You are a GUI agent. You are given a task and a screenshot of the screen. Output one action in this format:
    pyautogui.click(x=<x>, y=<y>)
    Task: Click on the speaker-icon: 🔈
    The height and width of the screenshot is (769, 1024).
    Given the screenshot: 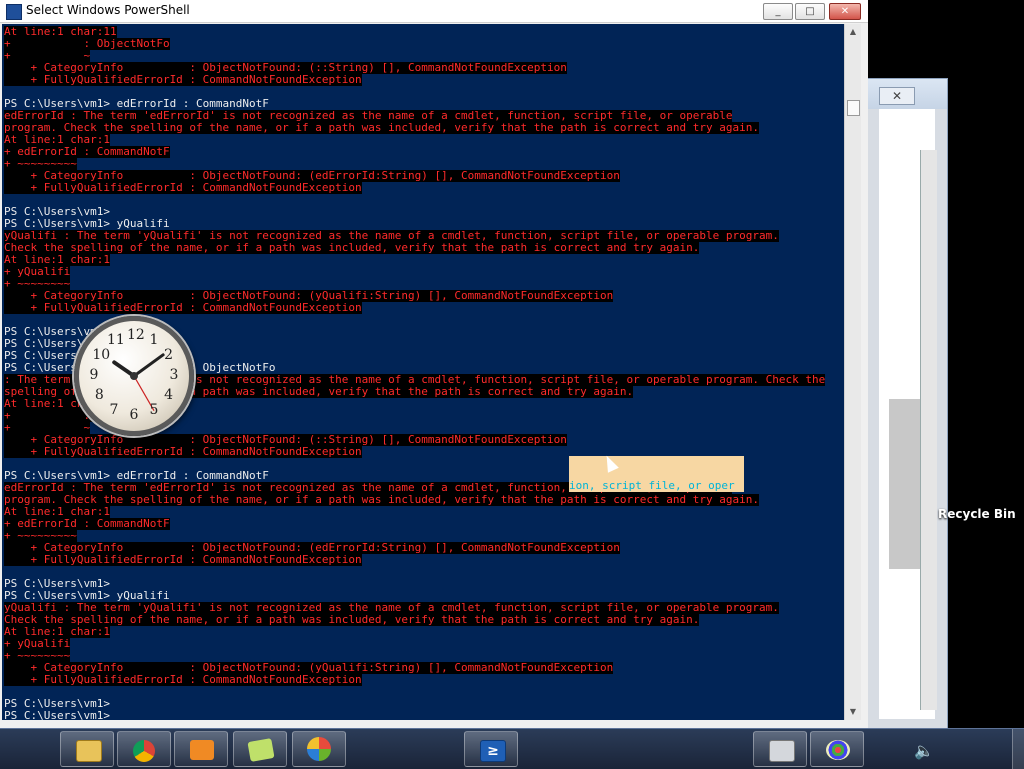 What is the action you would take?
    pyautogui.click(x=924, y=750)
    